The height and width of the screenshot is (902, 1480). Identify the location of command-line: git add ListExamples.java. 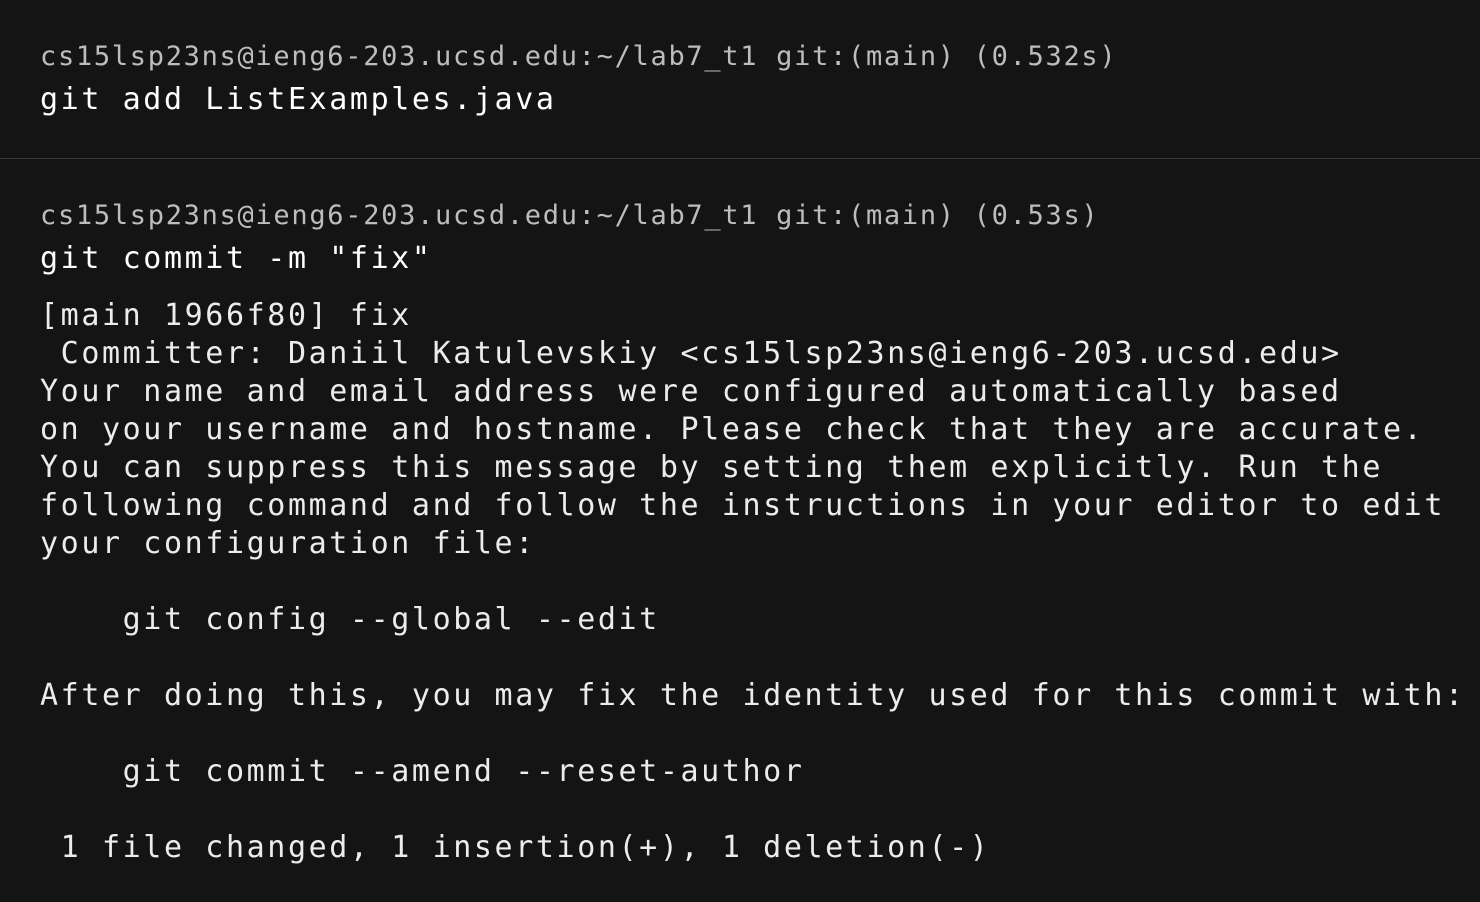
(298, 99).